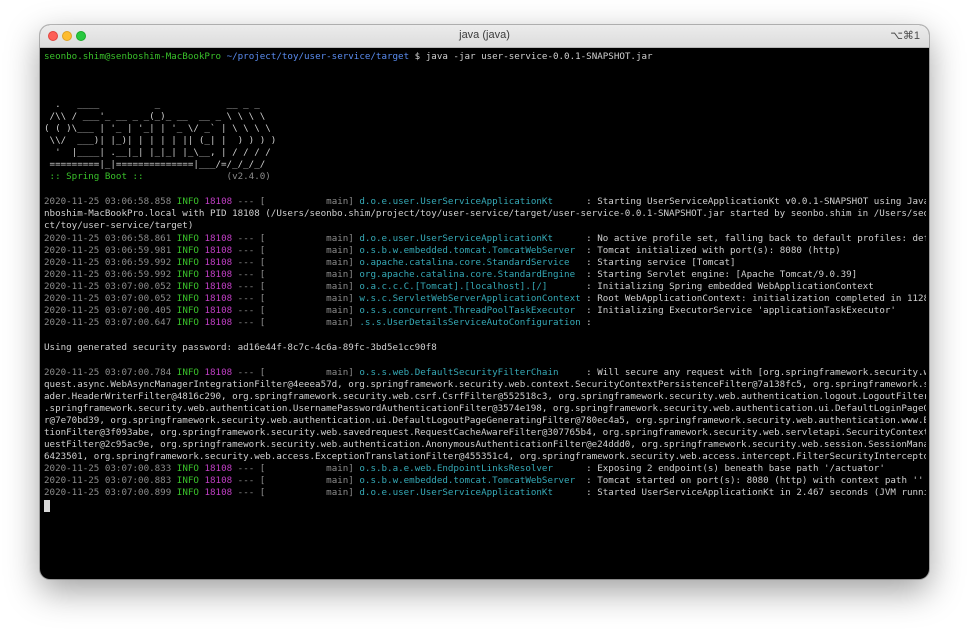 This screenshot has height=634, width=970. Describe the element at coordinates (119, 225) in the screenshot. I see `log-wrap-line: ct/toy/user-service/target)` at that location.